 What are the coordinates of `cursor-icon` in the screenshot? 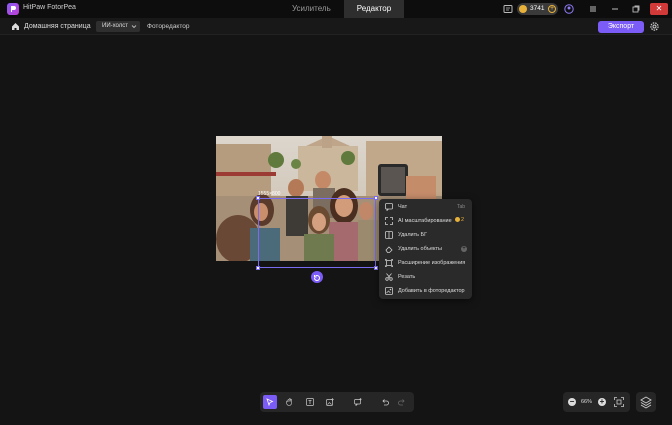 It's located at (270, 402).